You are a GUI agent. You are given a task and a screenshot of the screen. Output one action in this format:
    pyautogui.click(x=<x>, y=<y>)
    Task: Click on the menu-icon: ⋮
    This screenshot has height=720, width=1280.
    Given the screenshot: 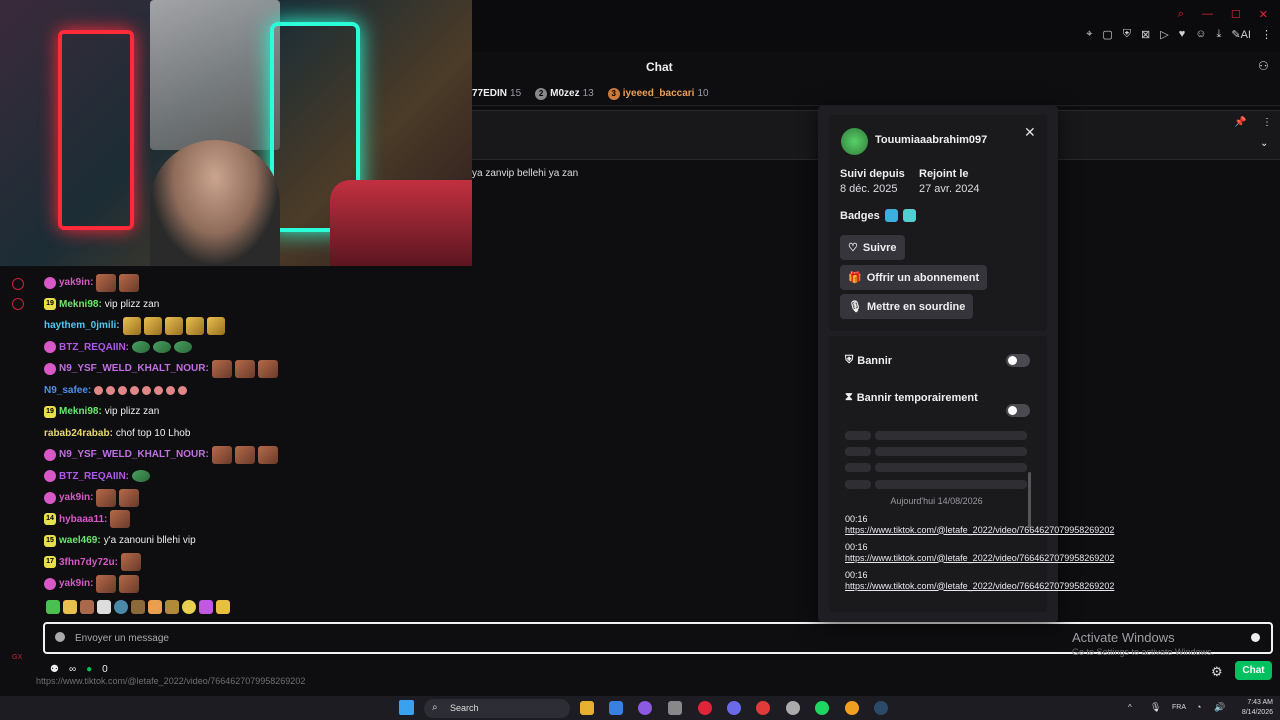 What is the action you would take?
    pyautogui.click(x=1266, y=34)
    